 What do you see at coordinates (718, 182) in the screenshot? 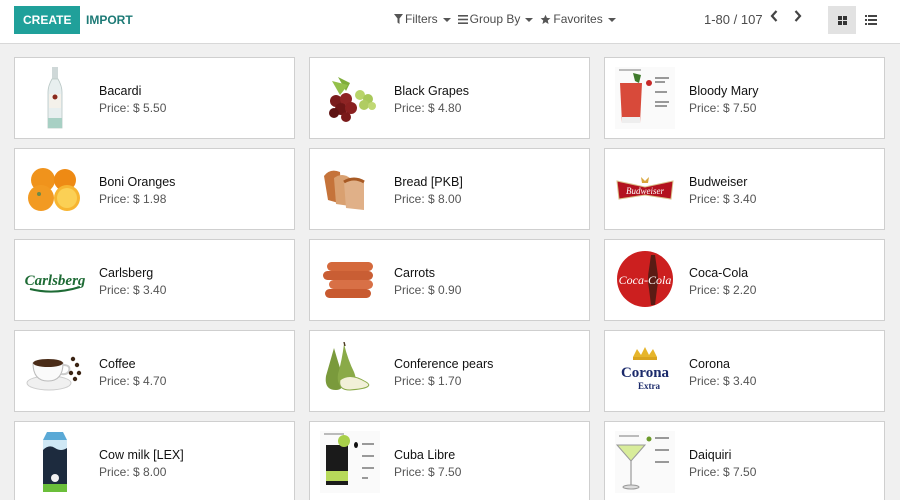
I see `product-name: Budweiser` at bounding box center [718, 182].